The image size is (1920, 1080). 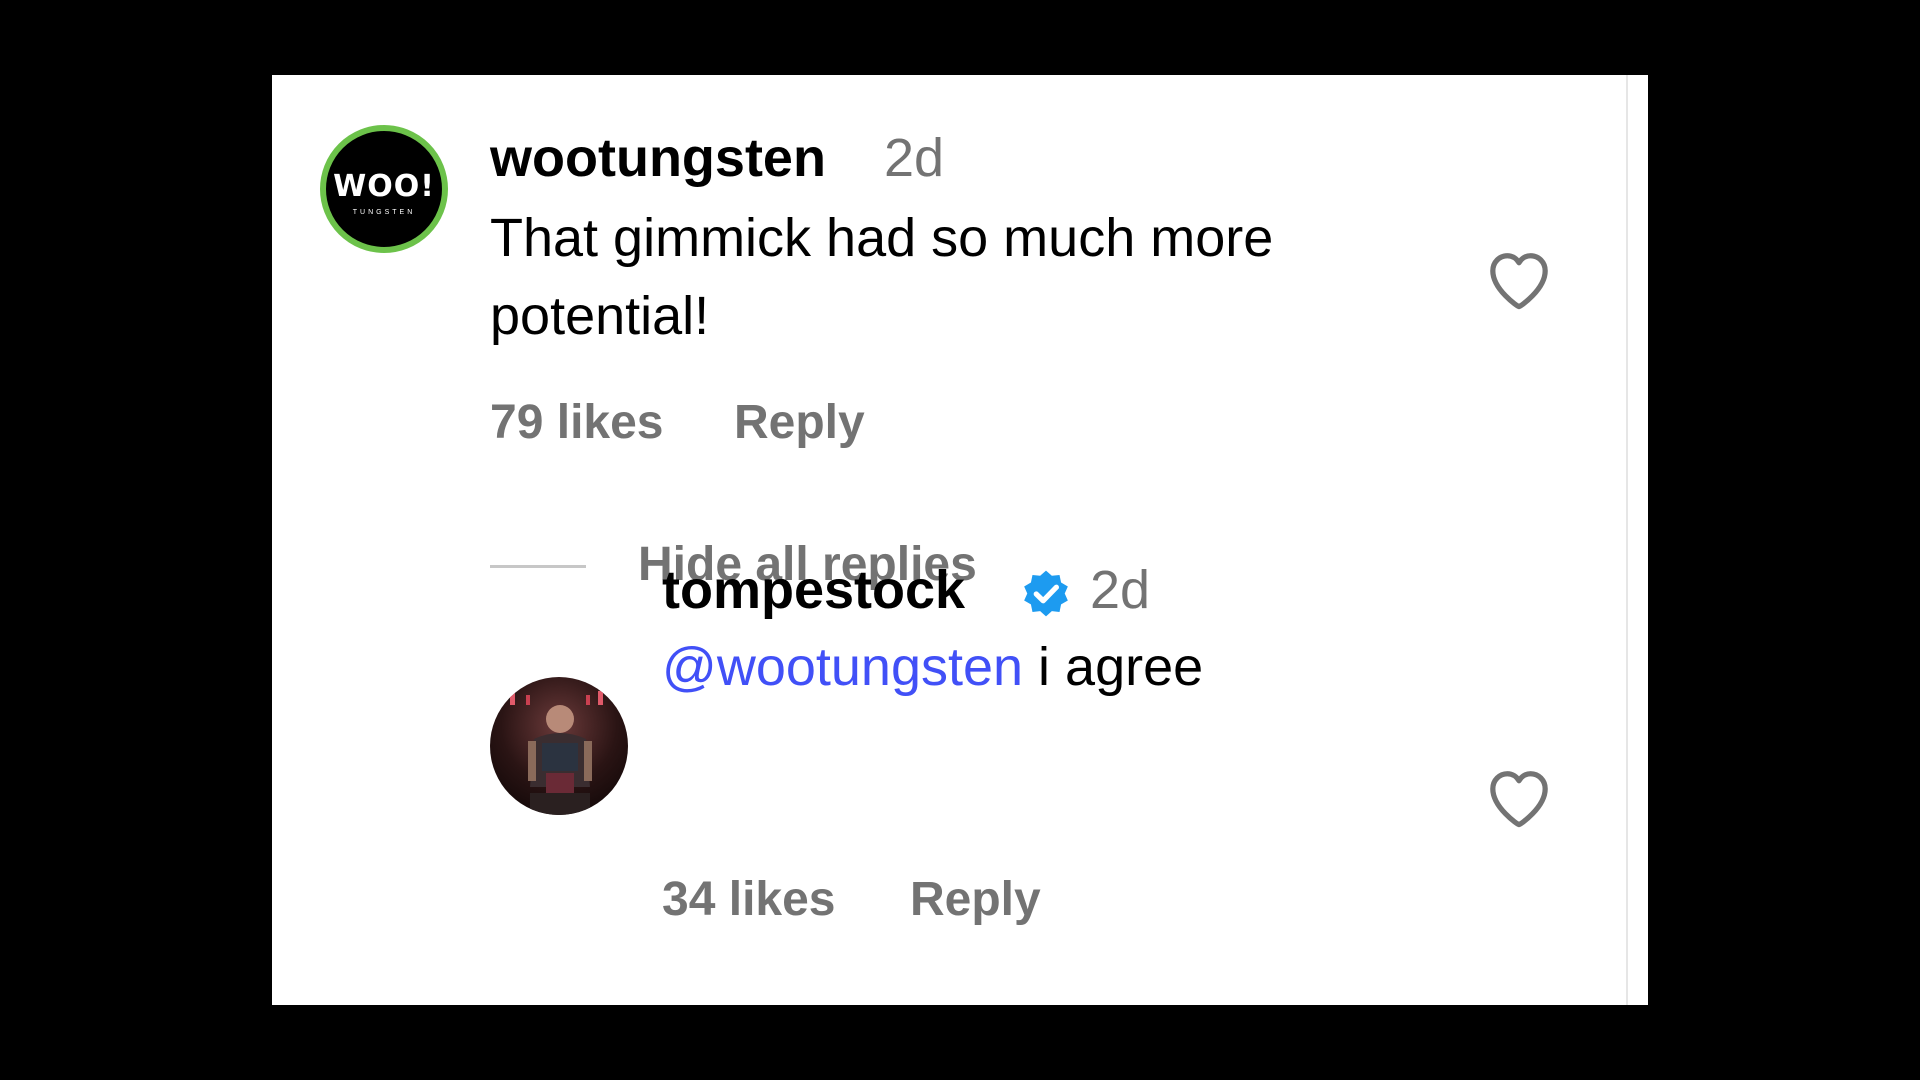 I want to click on reply-reply-button: Reply, so click(x=975, y=899).